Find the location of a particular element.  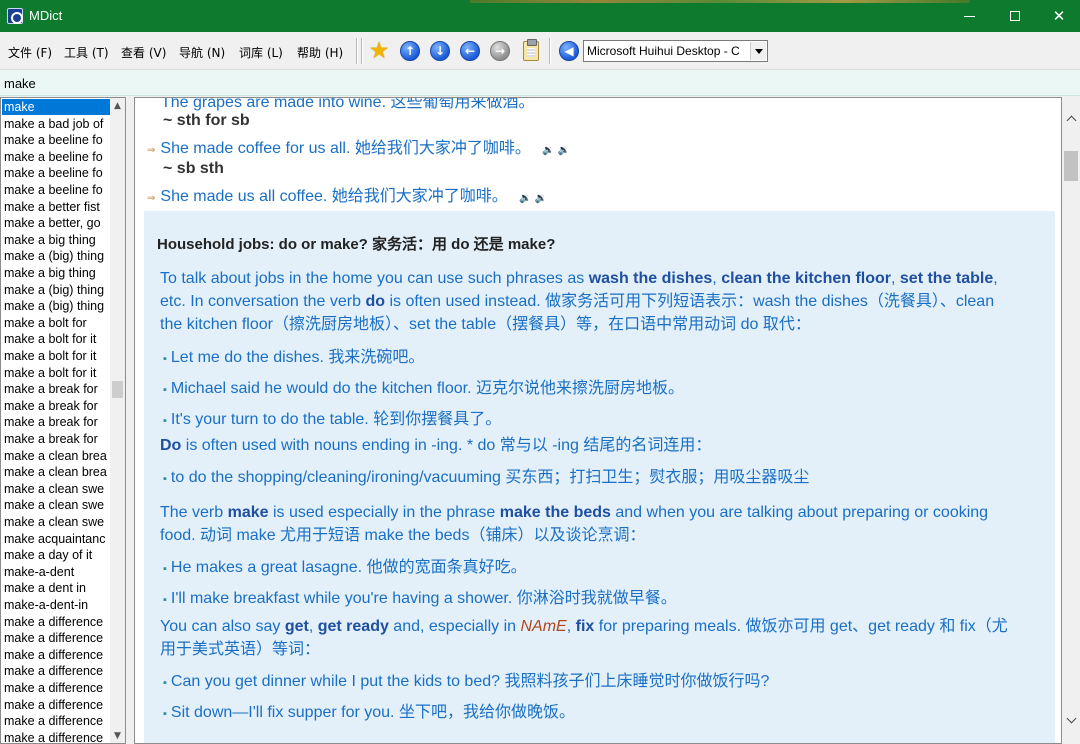

word-list-item: make a bolt for is located at coordinates (56, 323).